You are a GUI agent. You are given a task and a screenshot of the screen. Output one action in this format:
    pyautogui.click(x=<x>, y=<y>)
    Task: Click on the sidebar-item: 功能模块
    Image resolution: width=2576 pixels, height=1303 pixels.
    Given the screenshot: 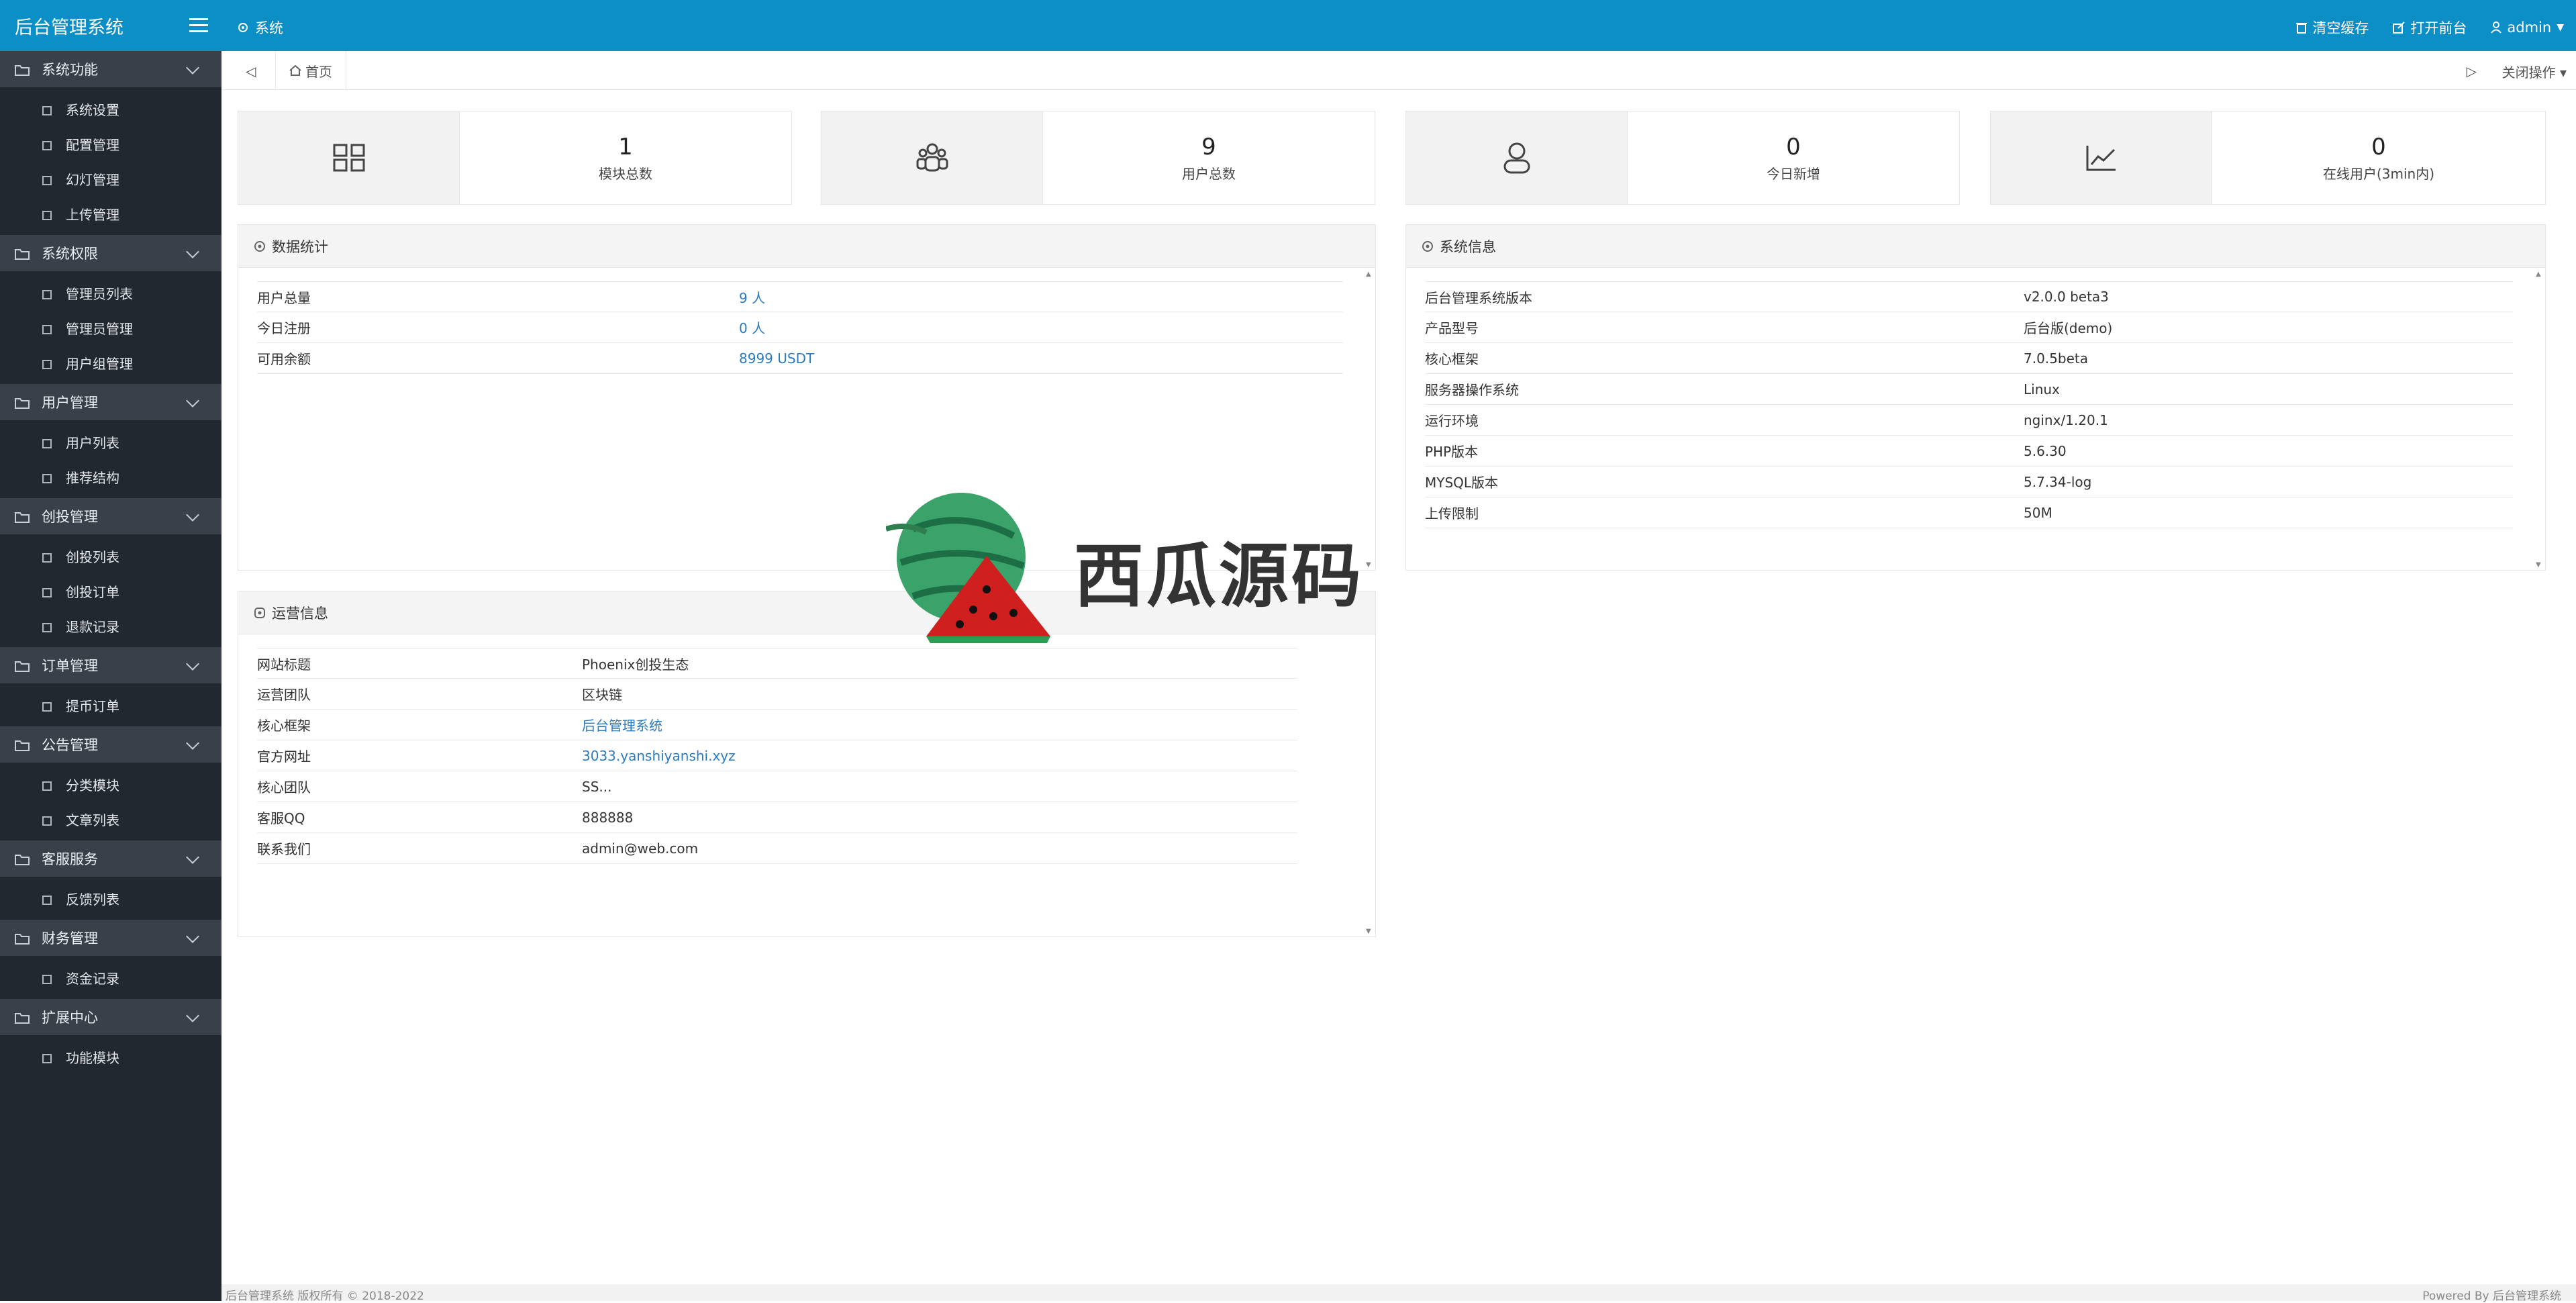 What is the action you would take?
    pyautogui.click(x=110, y=1056)
    